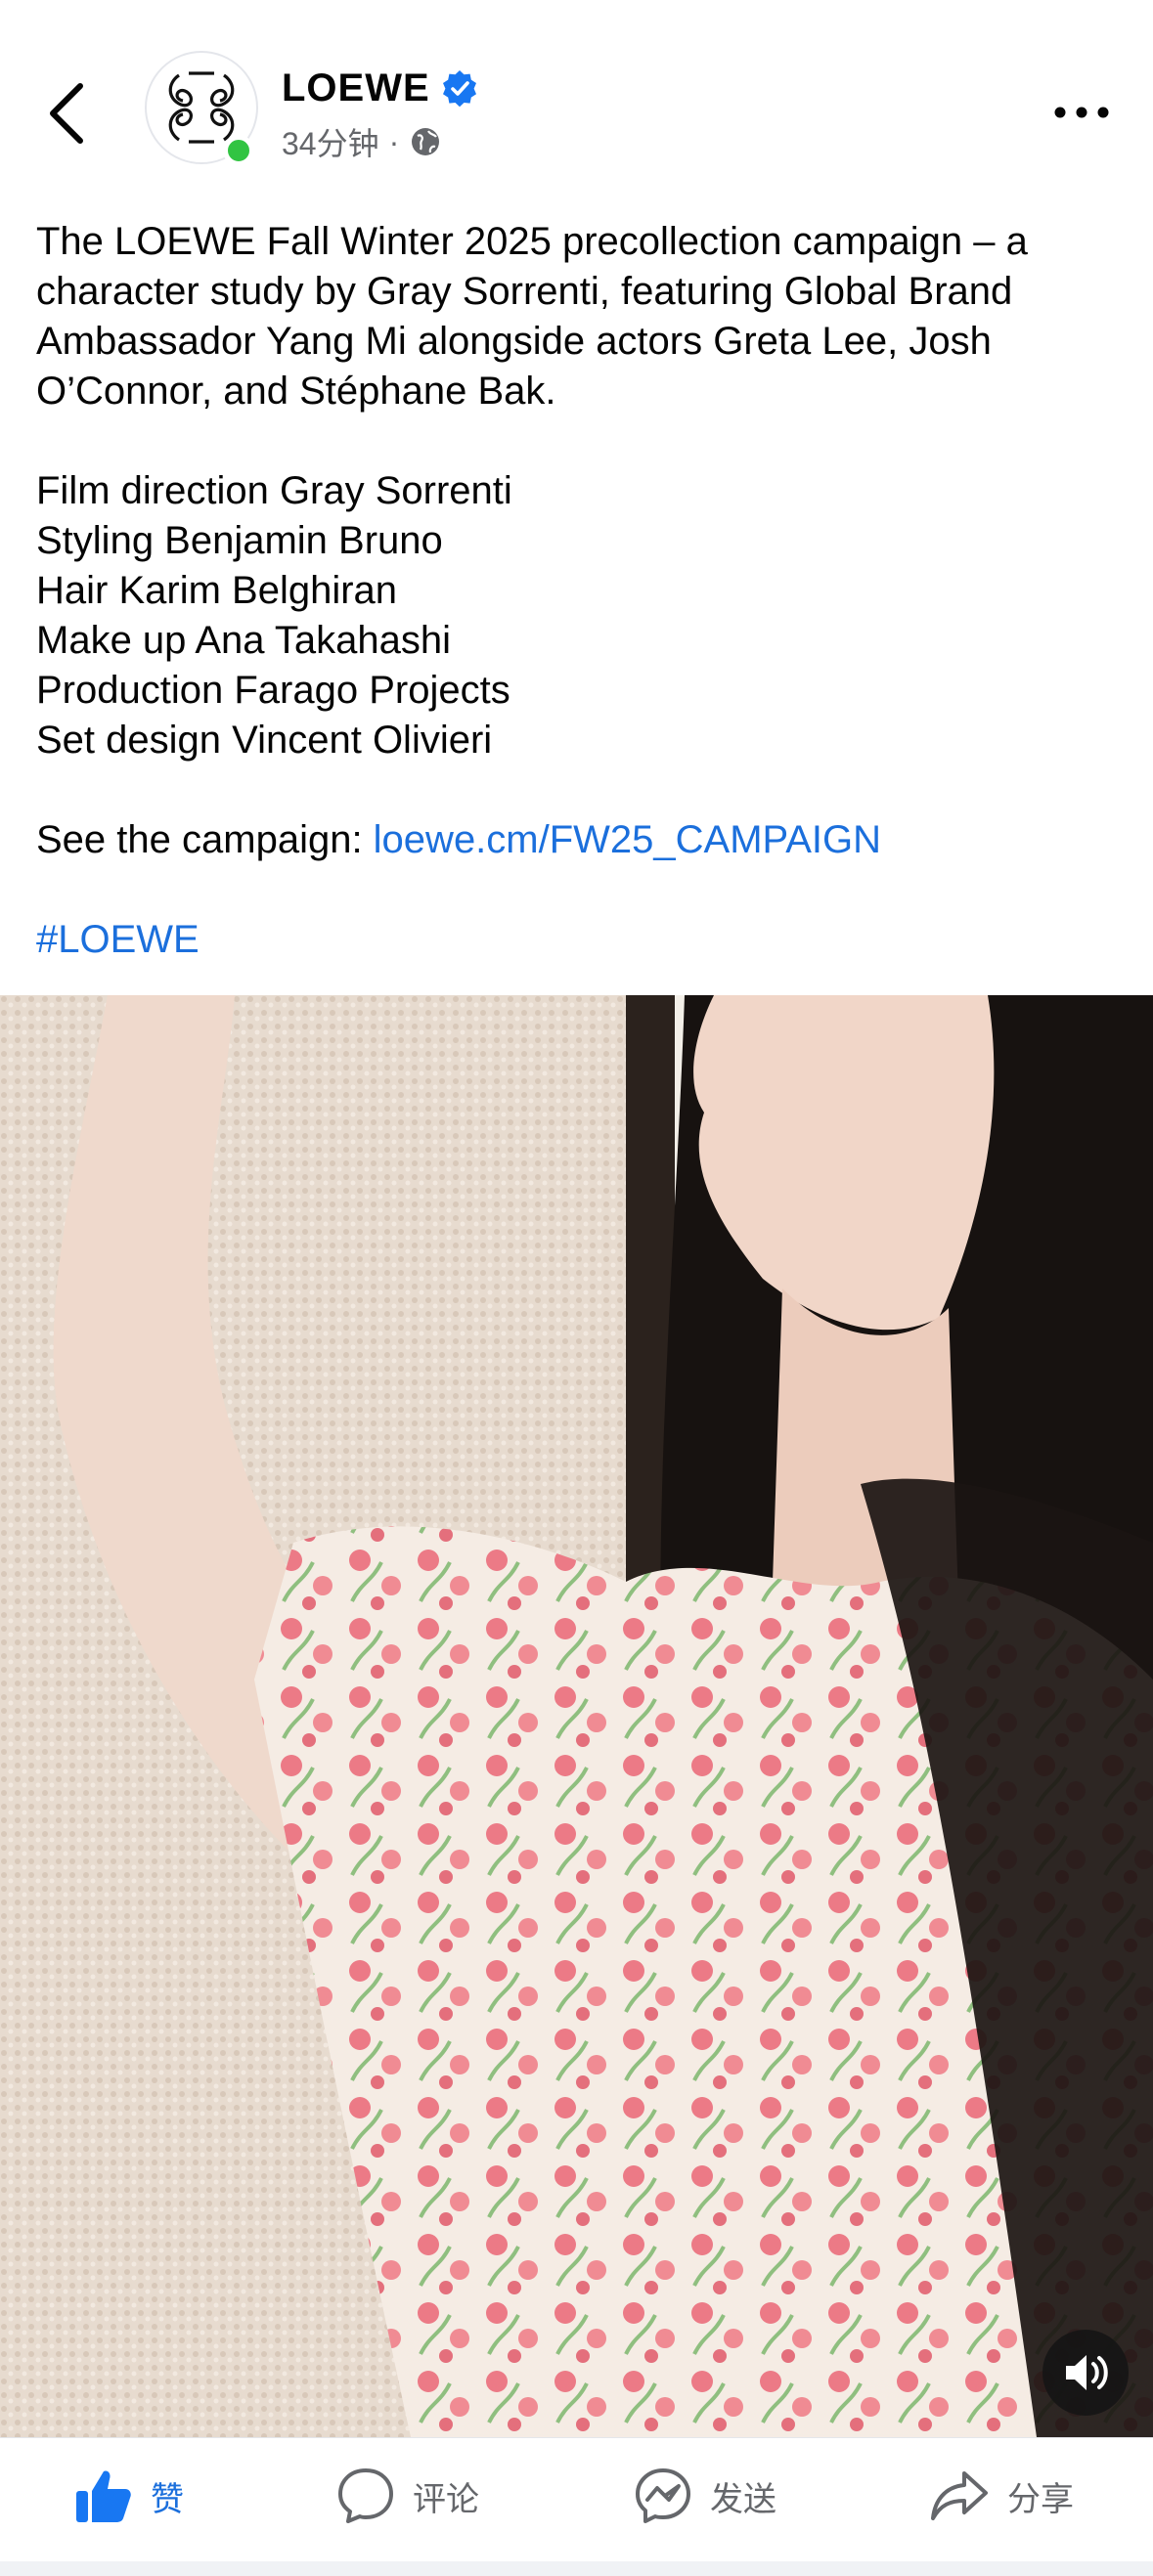 This screenshot has height=2576, width=1153. Describe the element at coordinates (167, 2499) in the screenshot. I see `like-label: 赞` at that location.